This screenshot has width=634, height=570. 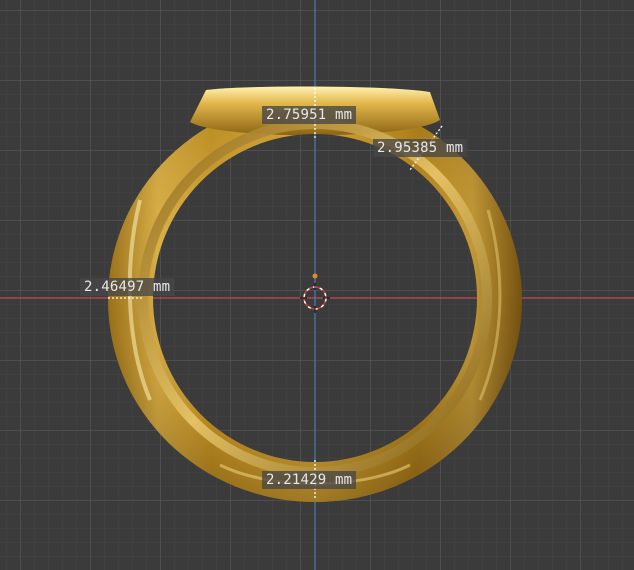 What do you see at coordinates (420, 148) in the screenshot?
I see `measure-label-shoulder: 2.95385 mm` at bounding box center [420, 148].